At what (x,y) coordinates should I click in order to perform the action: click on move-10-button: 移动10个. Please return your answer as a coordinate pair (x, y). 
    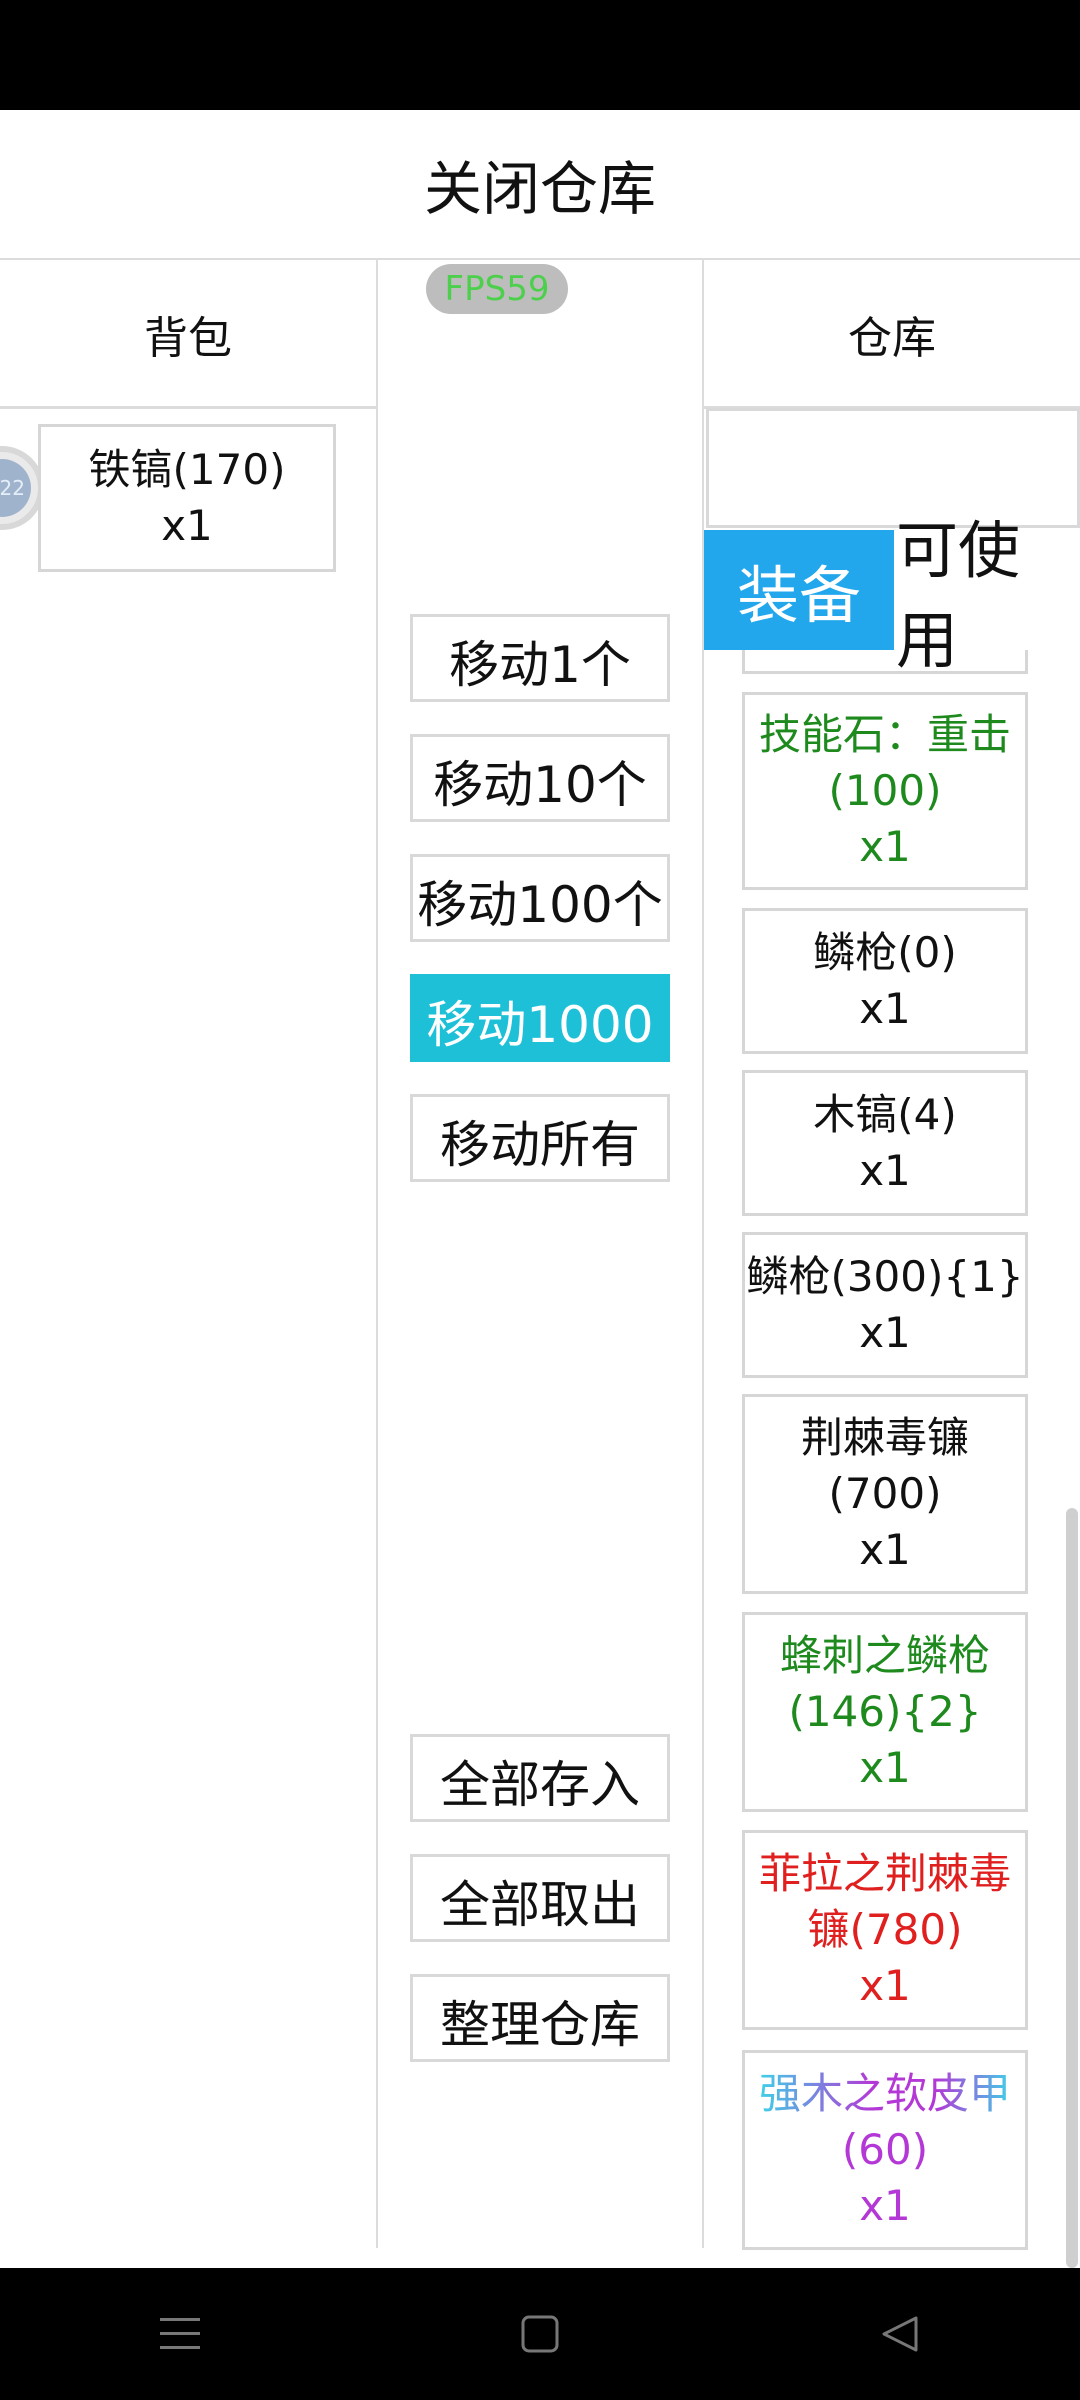
    Looking at the image, I should click on (540, 778).